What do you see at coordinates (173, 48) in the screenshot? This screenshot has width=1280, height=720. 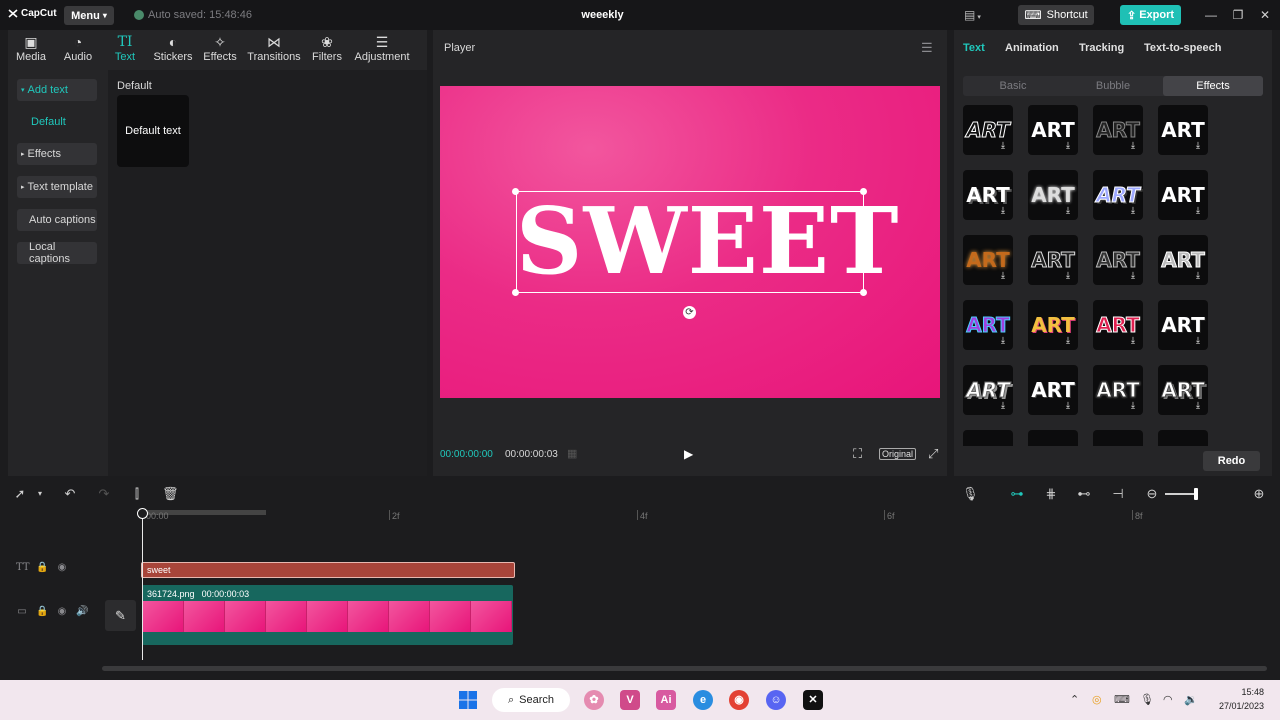 I see `tab-stickers: ◐ Stickers` at bounding box center [173, 48].